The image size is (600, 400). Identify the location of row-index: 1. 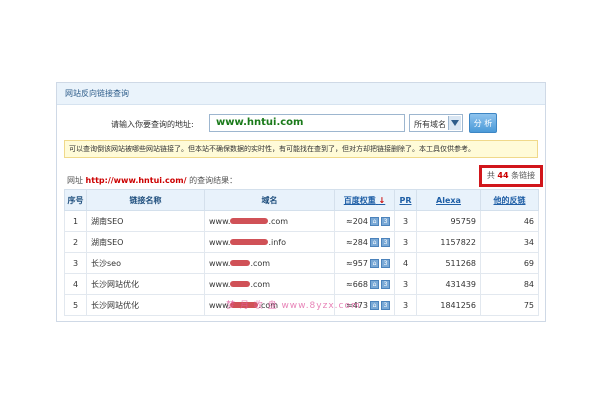
(75, 221).